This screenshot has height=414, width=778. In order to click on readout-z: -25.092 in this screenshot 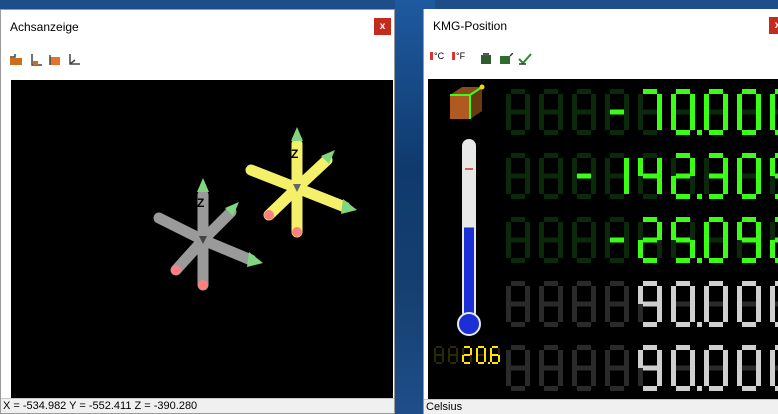, I will do `click(642, 240)`.